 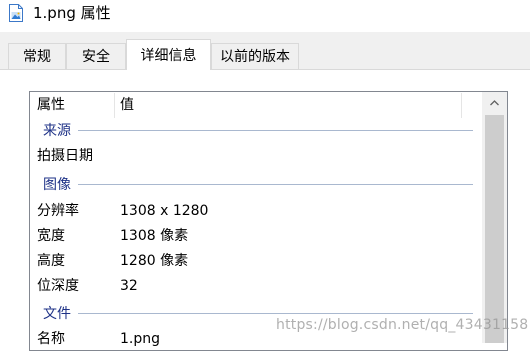 What do you see at coordinates (265, 16) in the screenshot?
I see `title-bar: 1.png 属性` at bounding box center [265, 16].